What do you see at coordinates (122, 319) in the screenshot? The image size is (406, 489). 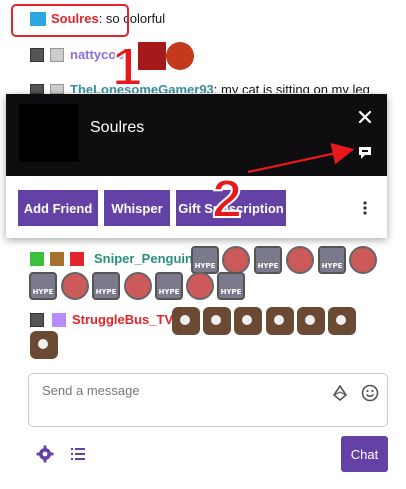 I see `chat-username: StruggleBus_TV` at bounding box center [122, 319].